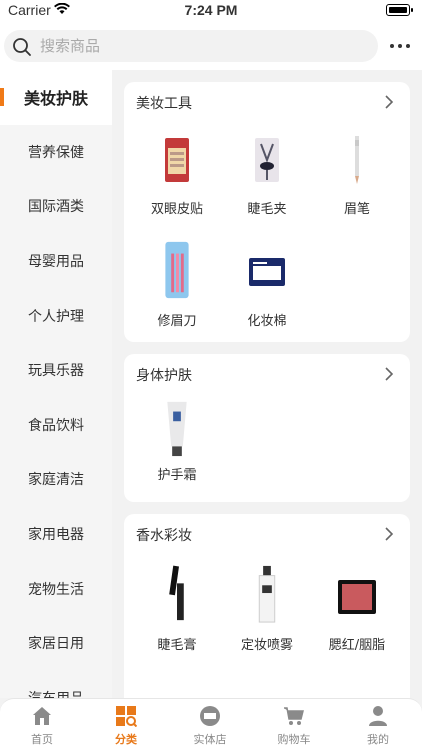  I want to click on product-label: 护手霜, so click(177, 475).